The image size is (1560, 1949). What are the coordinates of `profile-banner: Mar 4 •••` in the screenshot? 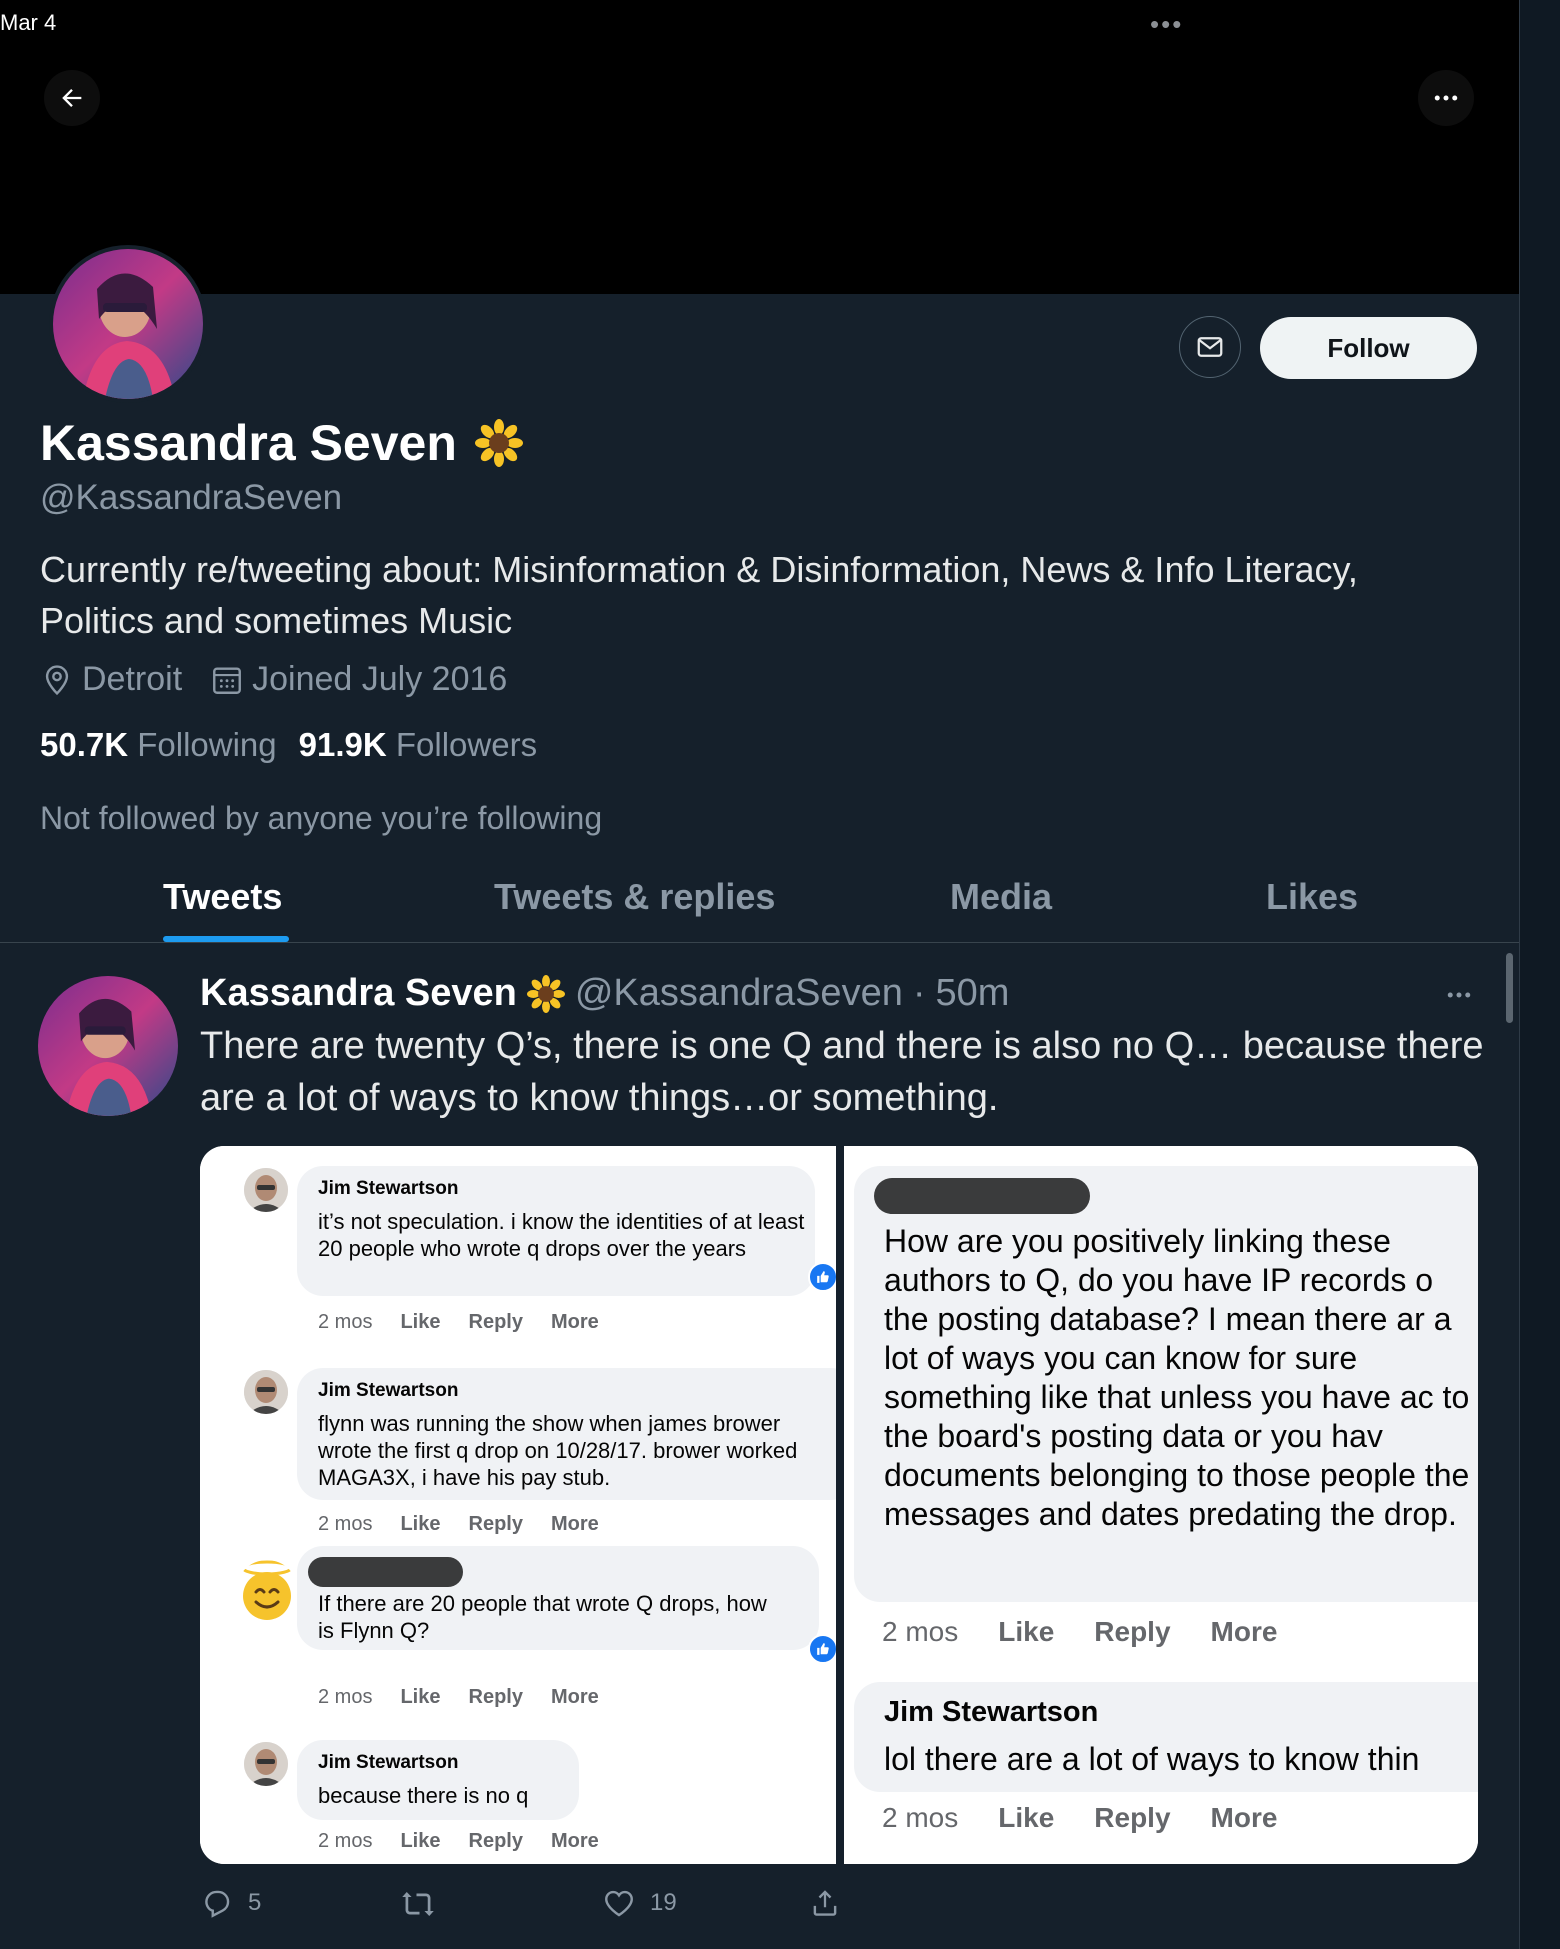 It's located at (759, 147).